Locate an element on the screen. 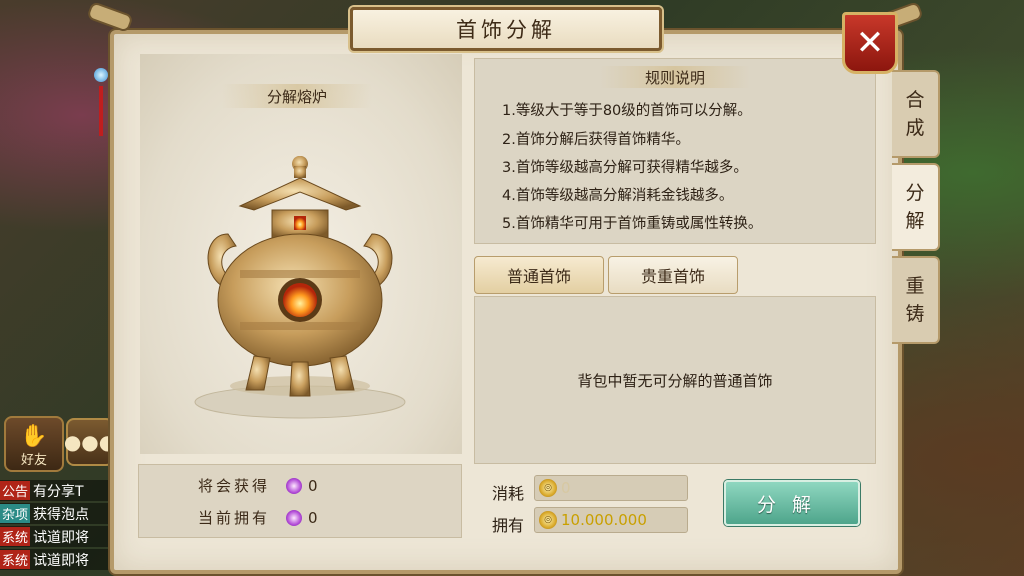 This screenshot has height=576, width=1024. tab-normal-jewelry: 普通首饰 is located at coordinates (539, 275).